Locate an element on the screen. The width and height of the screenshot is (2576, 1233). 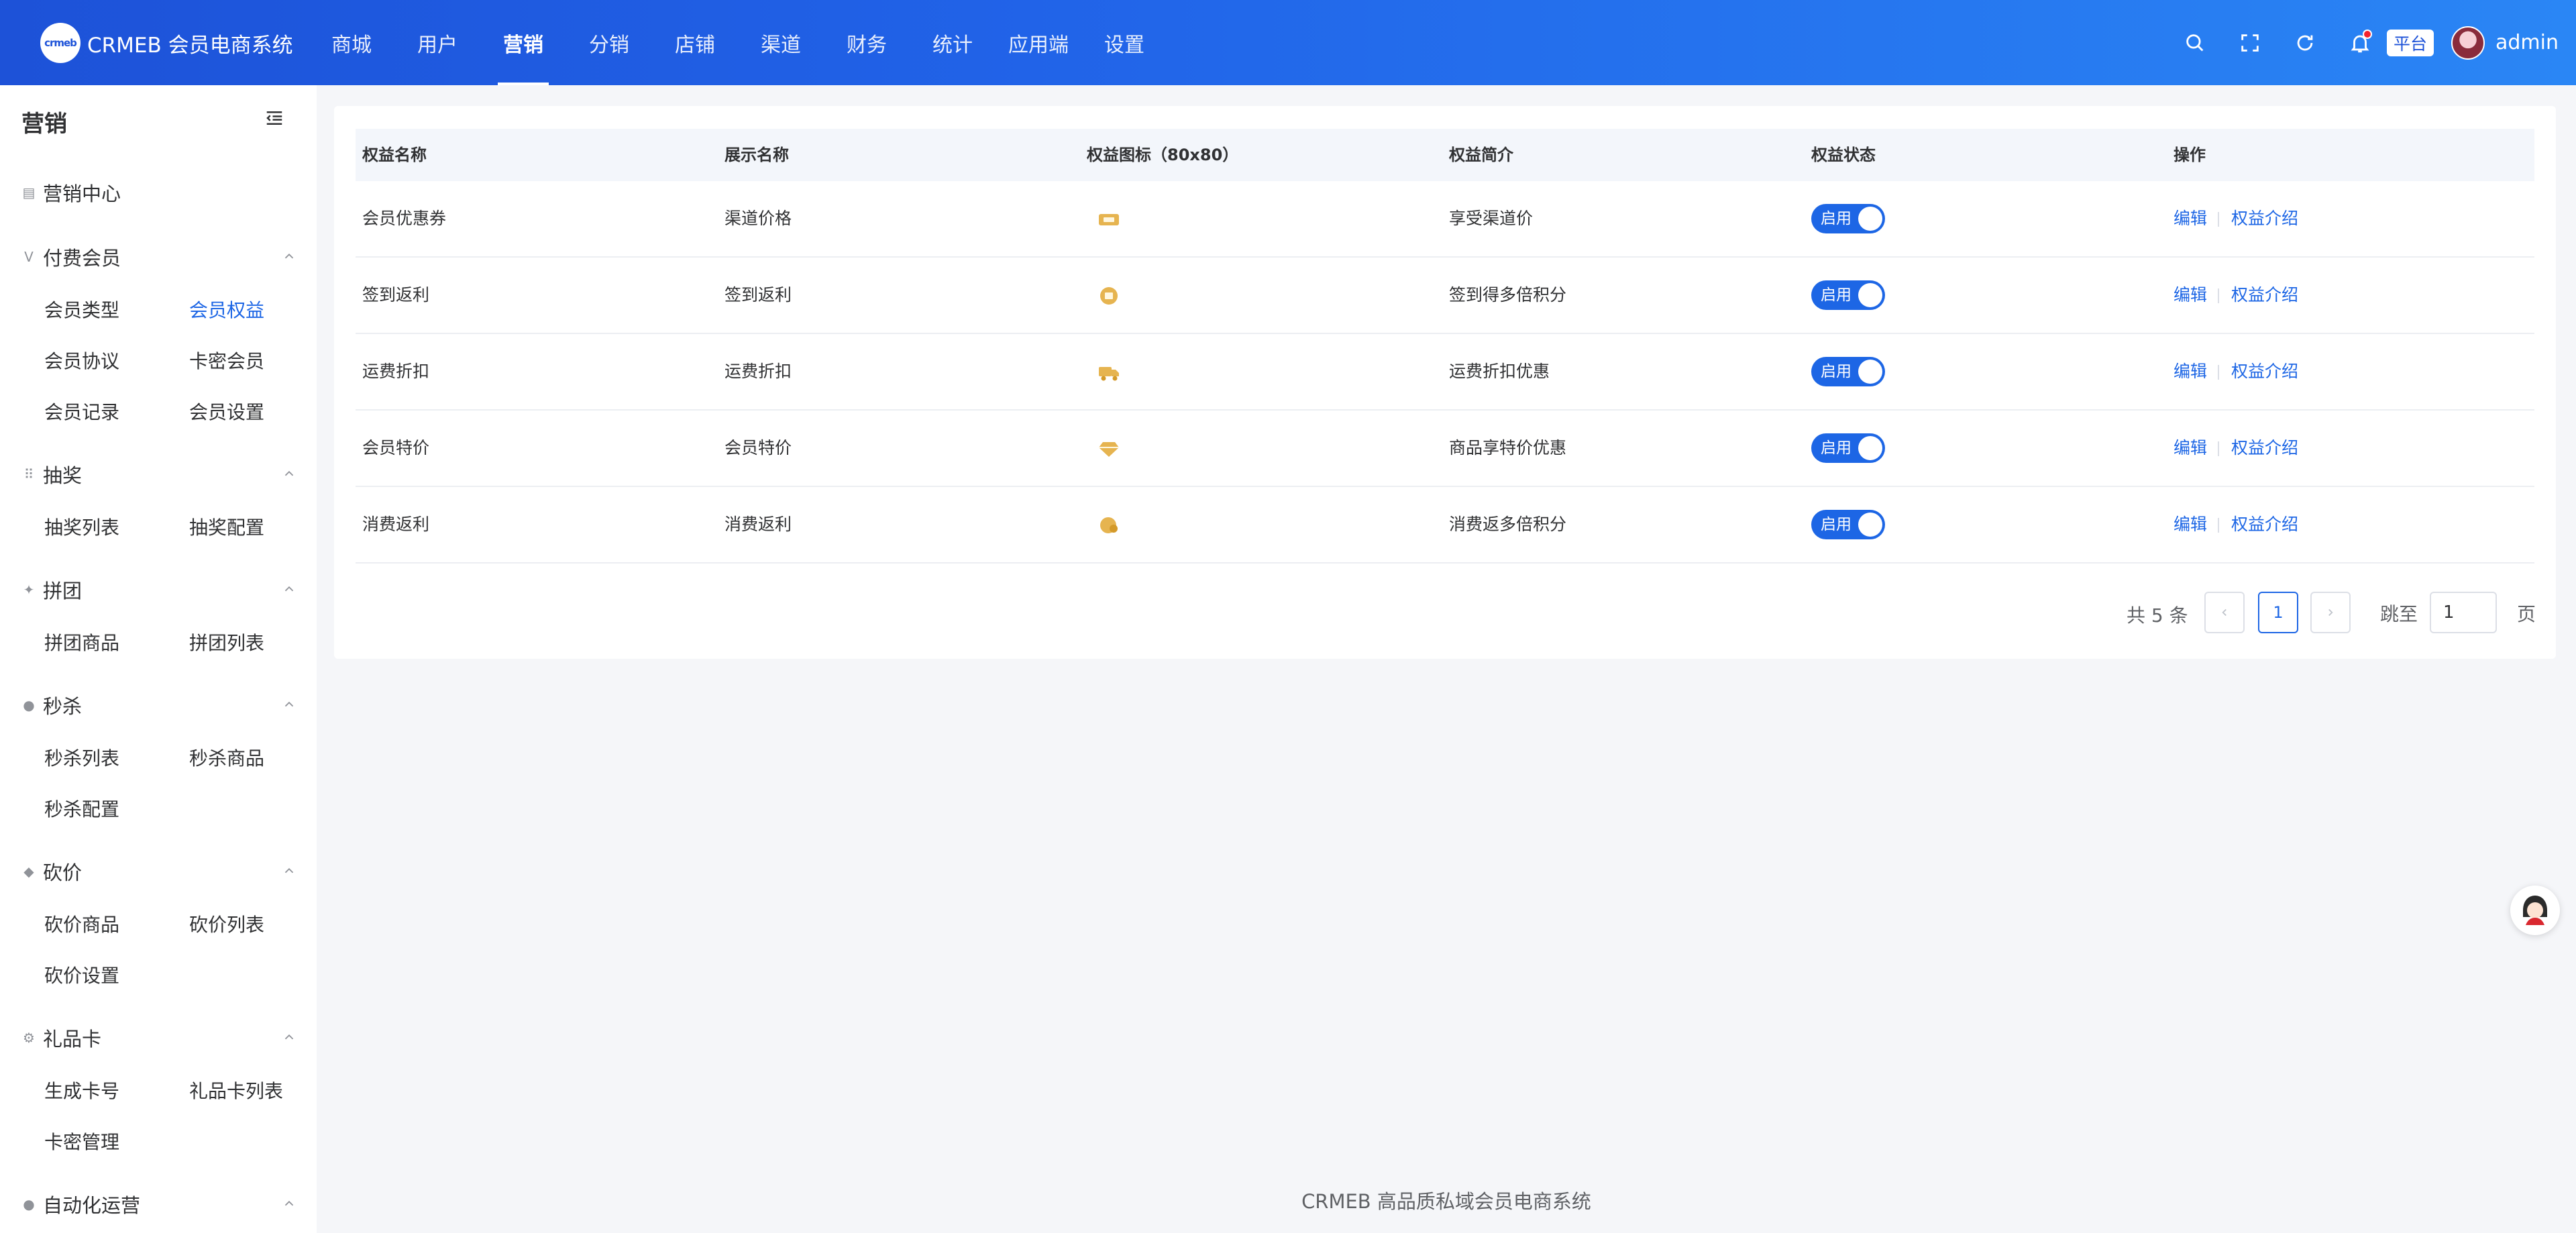
sidebar-group-label: 抽奖 is located at coordinates (63, 476).